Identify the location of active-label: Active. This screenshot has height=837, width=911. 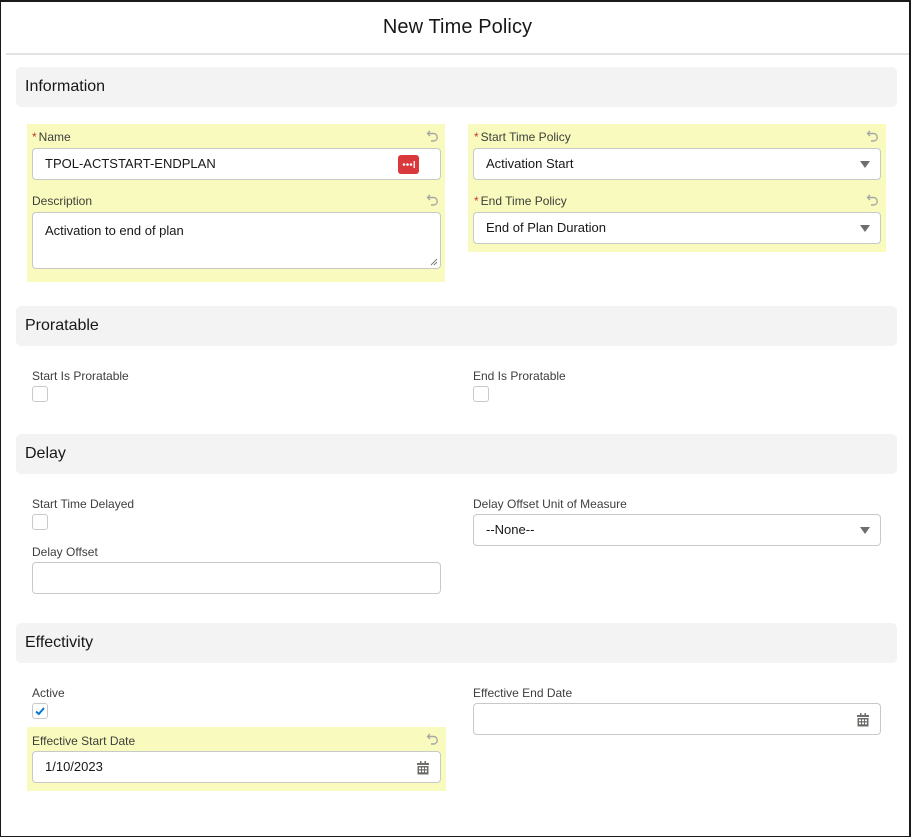
(48, 693).